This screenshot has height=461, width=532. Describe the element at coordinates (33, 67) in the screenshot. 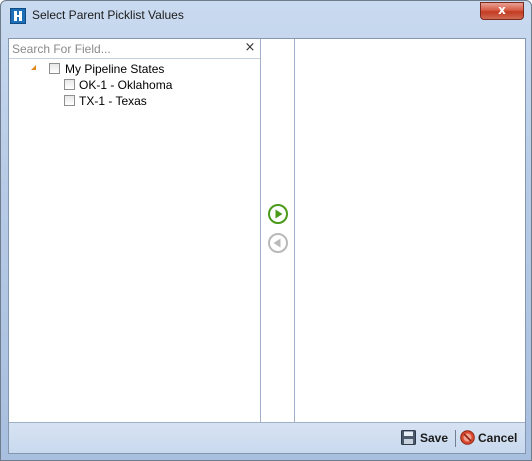

I see `expand-collapse-icon` at that location.